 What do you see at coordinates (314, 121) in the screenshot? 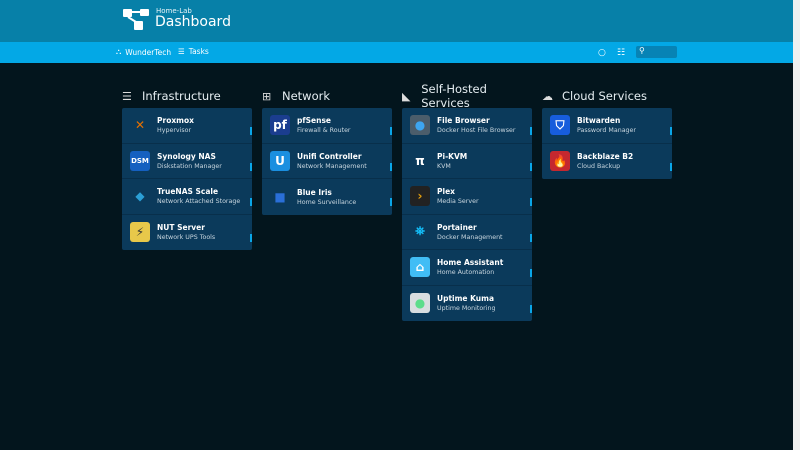
I see `service-name: pfSense` at bounding box center [314, 121].